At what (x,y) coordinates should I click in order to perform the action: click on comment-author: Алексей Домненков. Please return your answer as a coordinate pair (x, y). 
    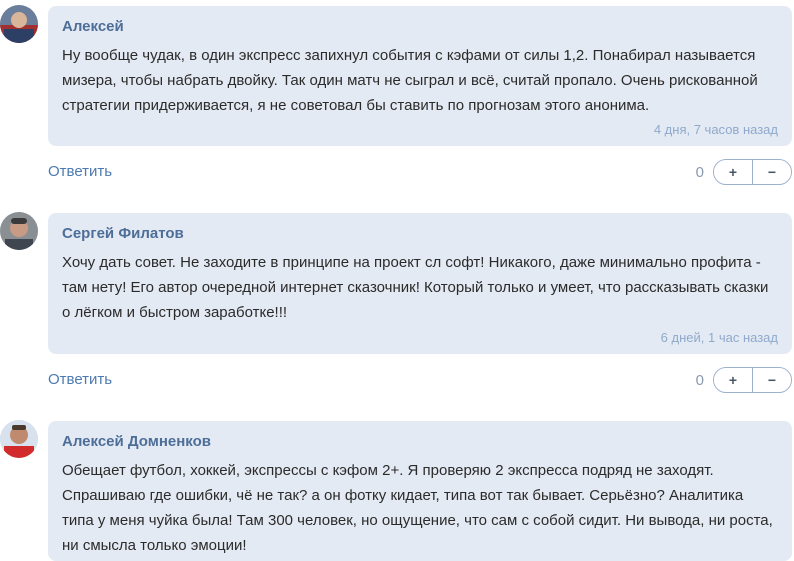
    Looking at the image, I should click on (420, 442).